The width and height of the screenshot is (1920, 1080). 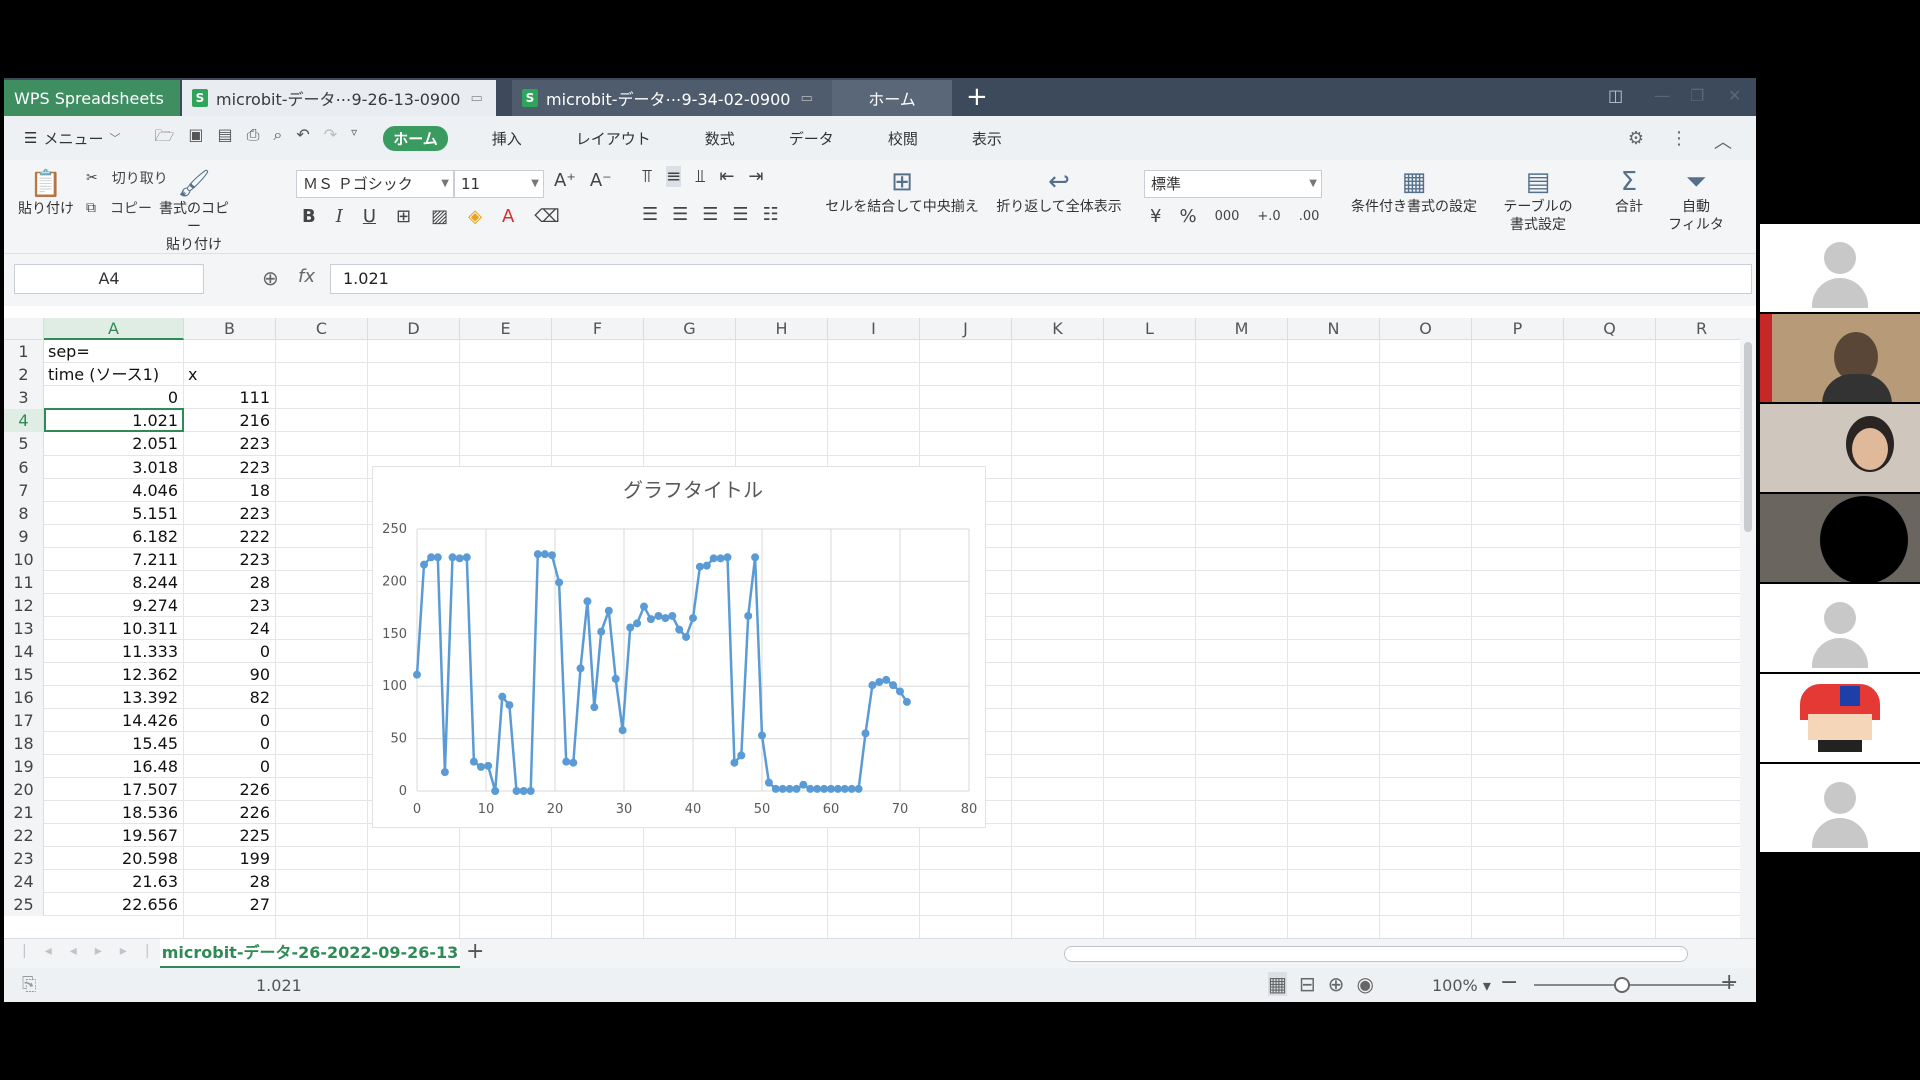 I want to click on row-header: 1, so click(x=24, y=351).